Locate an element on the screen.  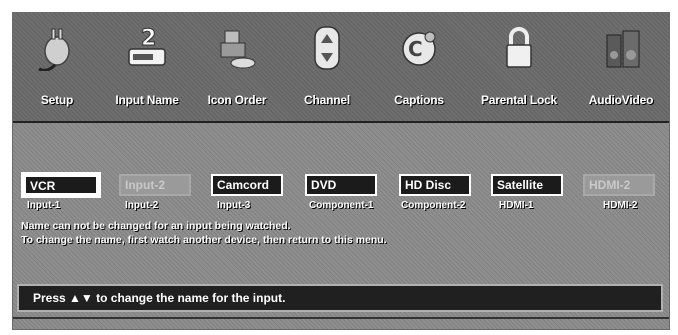
menu-item-parental-lock: Parental Lock is located at coordinates (519, 67).